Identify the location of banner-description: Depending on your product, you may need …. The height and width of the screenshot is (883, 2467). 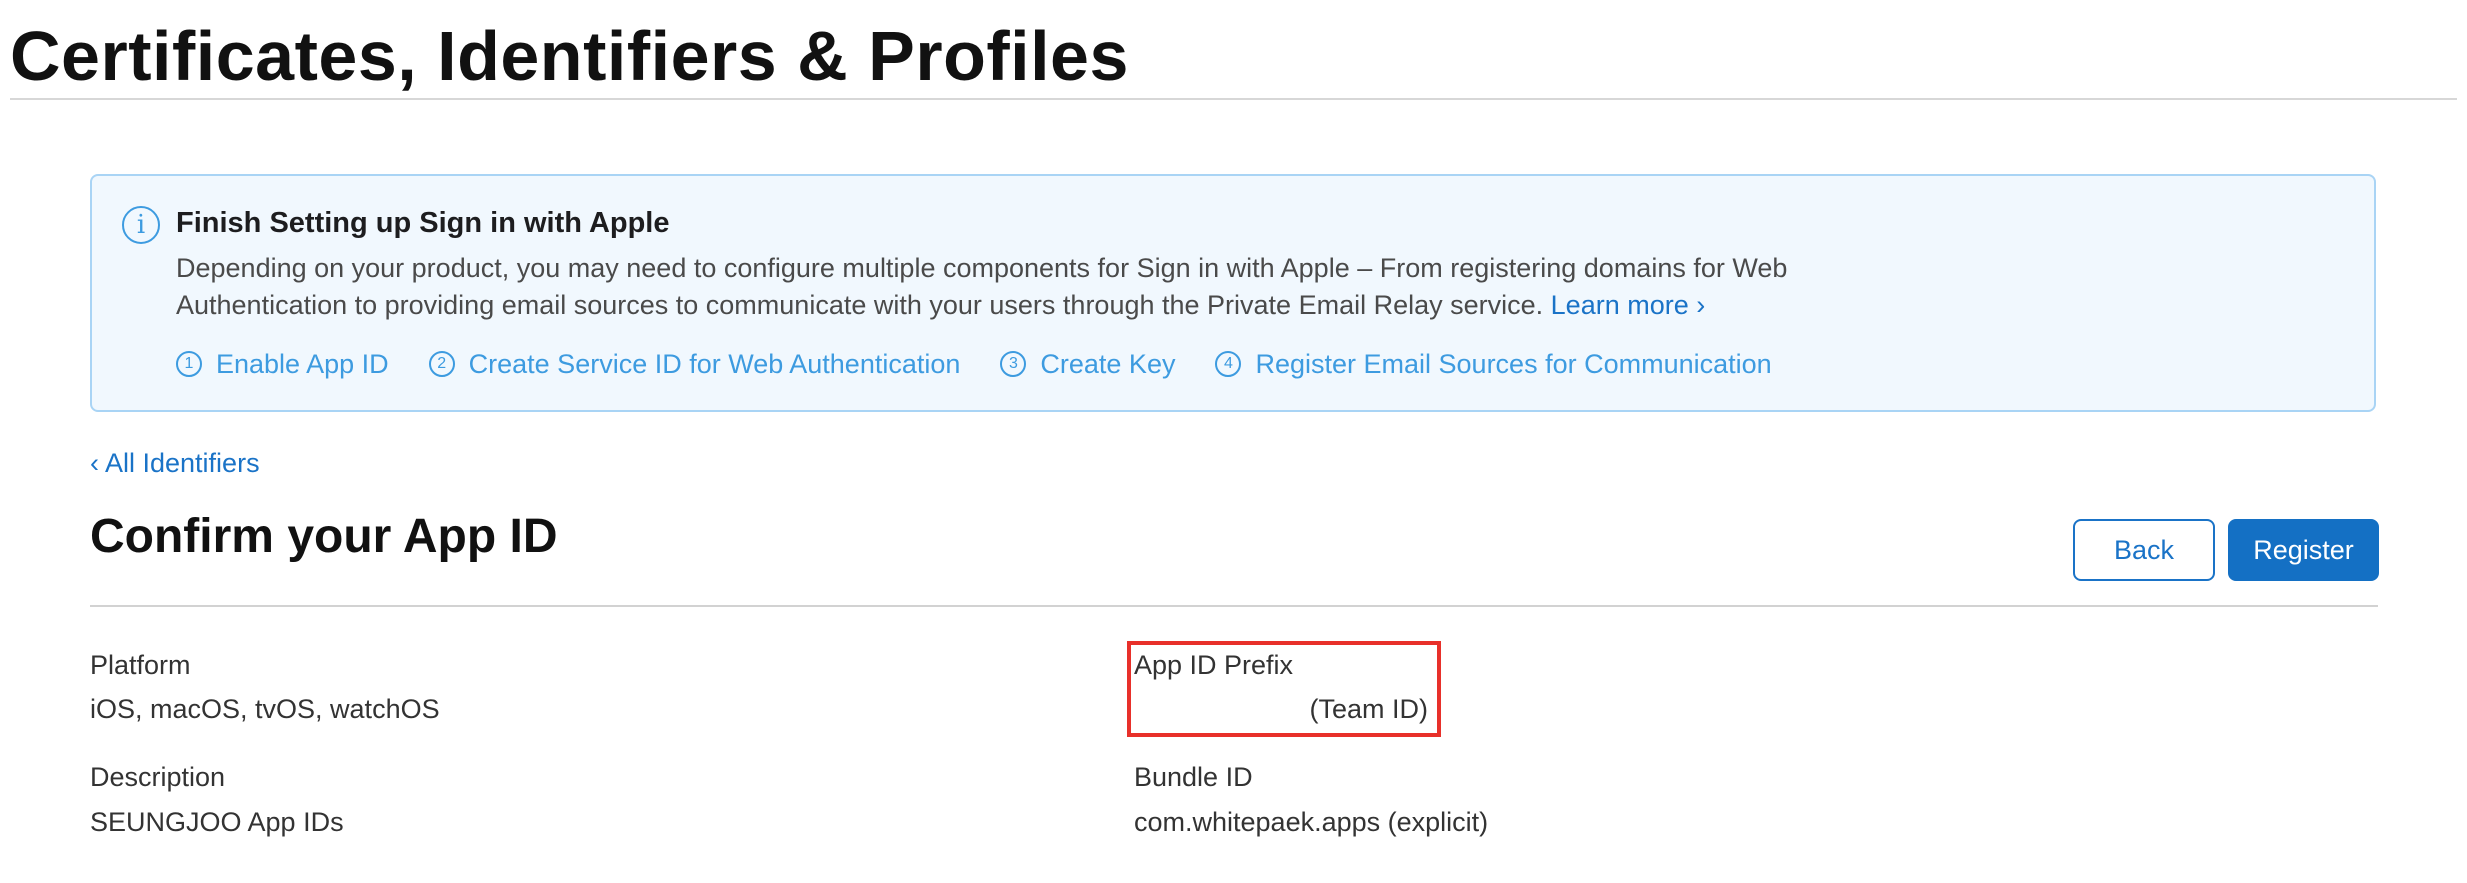
(996, 287).